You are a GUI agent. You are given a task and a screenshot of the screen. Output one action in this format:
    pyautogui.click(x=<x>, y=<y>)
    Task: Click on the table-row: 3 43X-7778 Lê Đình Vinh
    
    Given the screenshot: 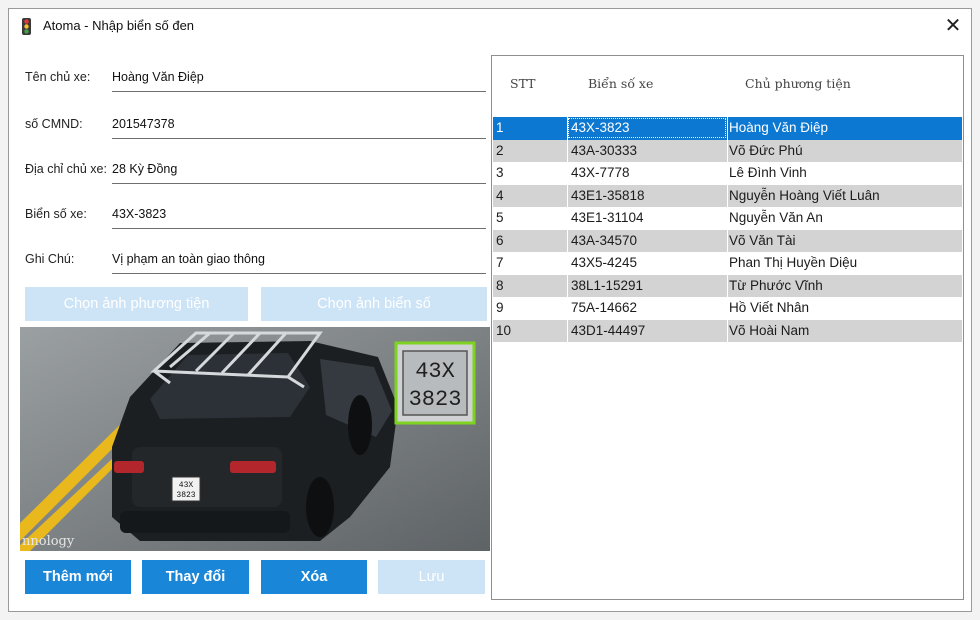 What is the action you would take?
    pyautogui.click(x=727, y=173)
    